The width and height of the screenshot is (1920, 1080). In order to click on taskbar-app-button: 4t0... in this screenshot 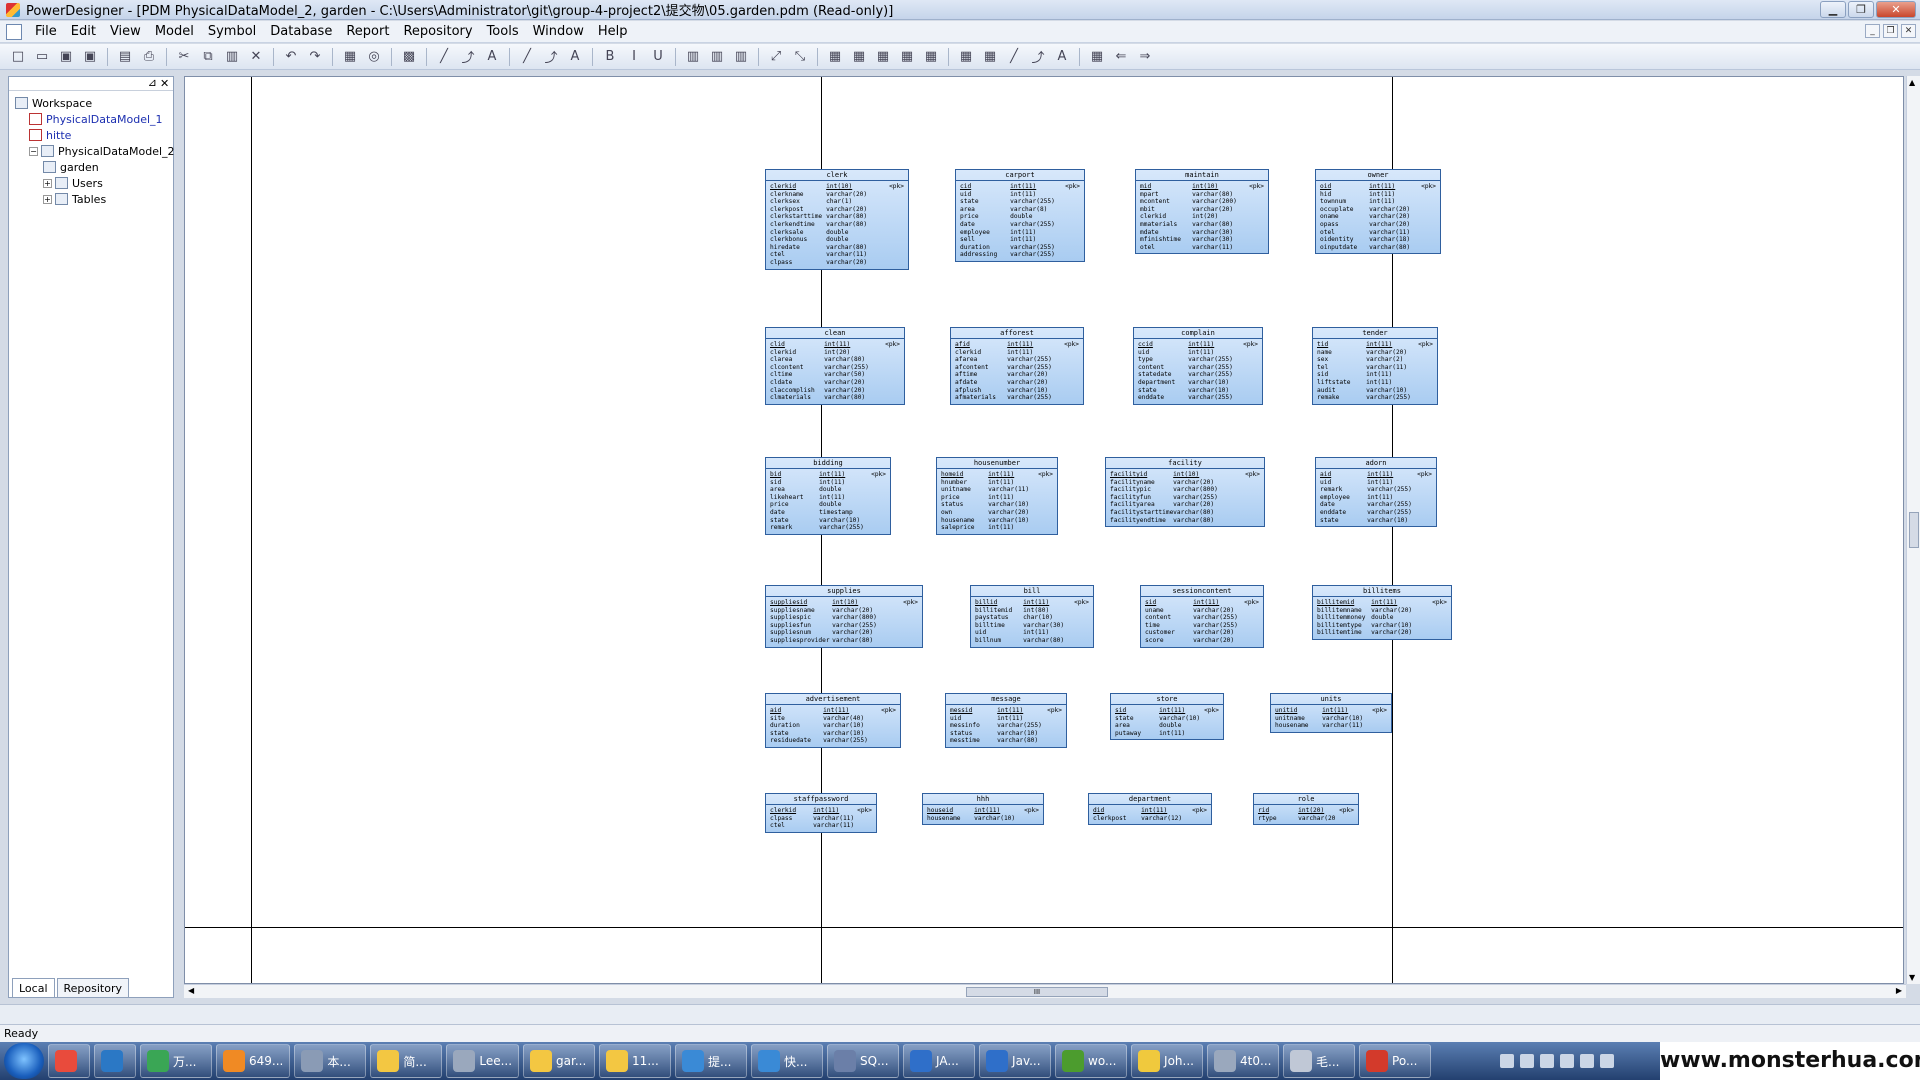, I will do `click(1243, 1061)`.